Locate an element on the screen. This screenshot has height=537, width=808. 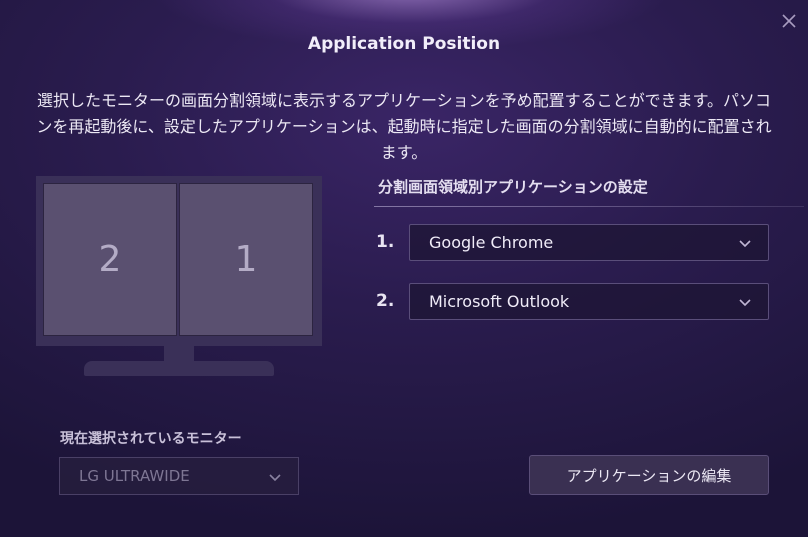
monitor-stand-base is located at coordinates (179, 368).